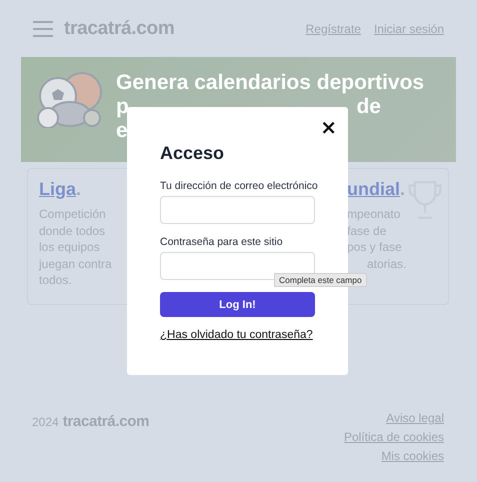  Describe the element at coordinates (270, 83) in the screenshot. I see `banner-title: Genera calendarios deportivos` at that location.